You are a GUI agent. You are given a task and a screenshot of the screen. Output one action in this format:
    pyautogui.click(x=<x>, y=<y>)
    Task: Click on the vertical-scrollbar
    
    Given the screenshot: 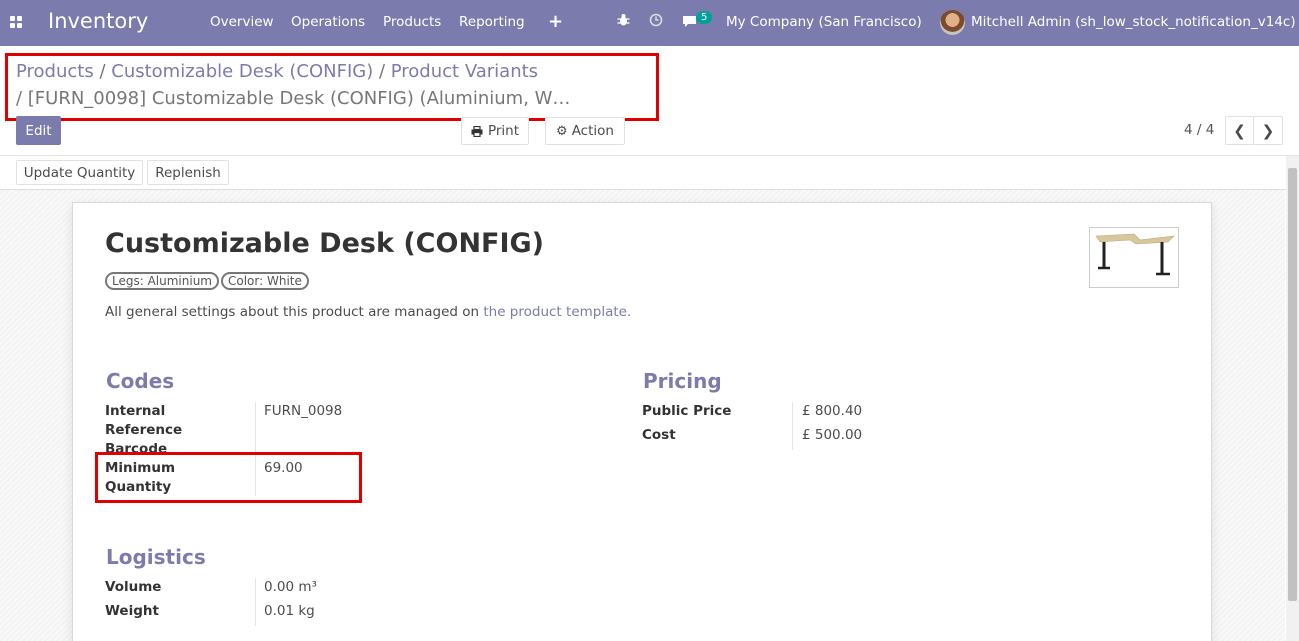 What is the action you would take?
    pyautogui.click(x=1292, y=398)
    